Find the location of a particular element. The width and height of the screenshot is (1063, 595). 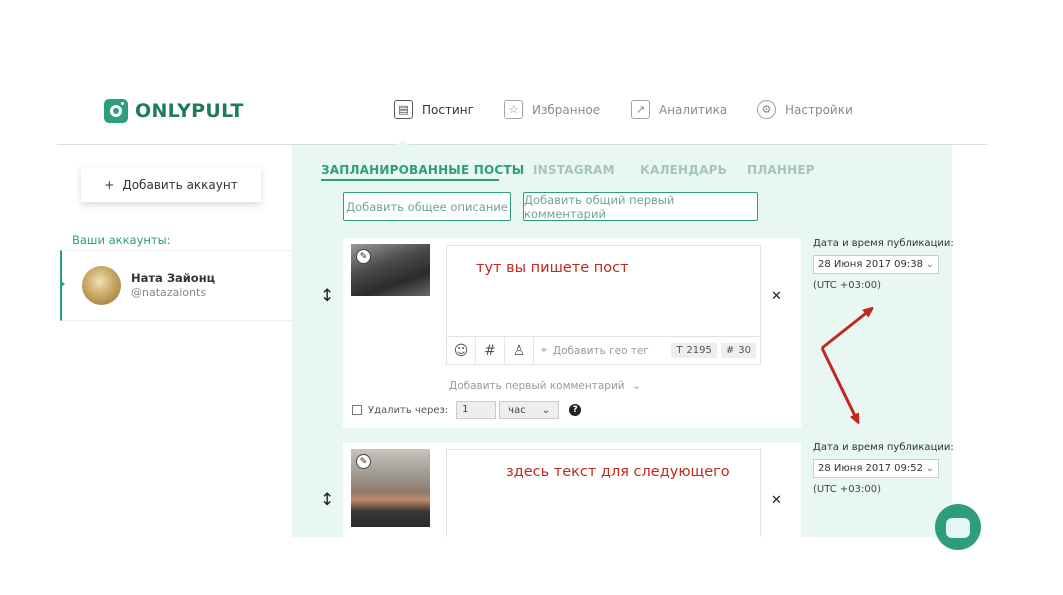

post-2-date-value: 28 Июня 2017 09:52 is located at coordinates (870, 468).